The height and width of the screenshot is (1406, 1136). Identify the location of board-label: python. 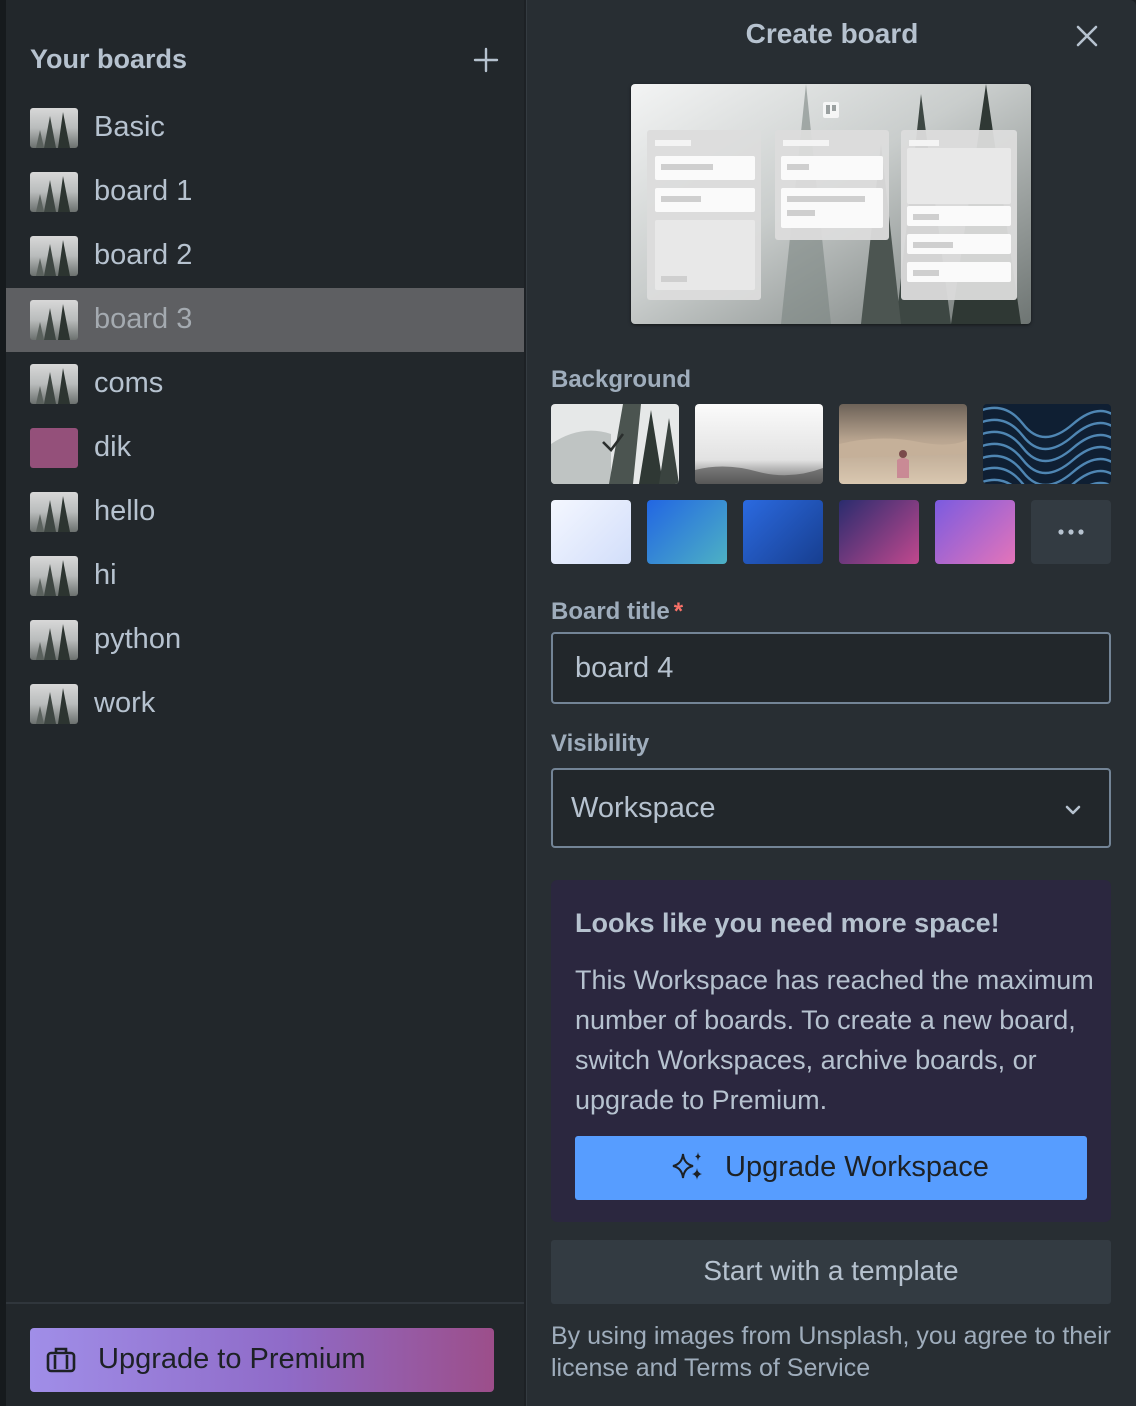
(138, 639).